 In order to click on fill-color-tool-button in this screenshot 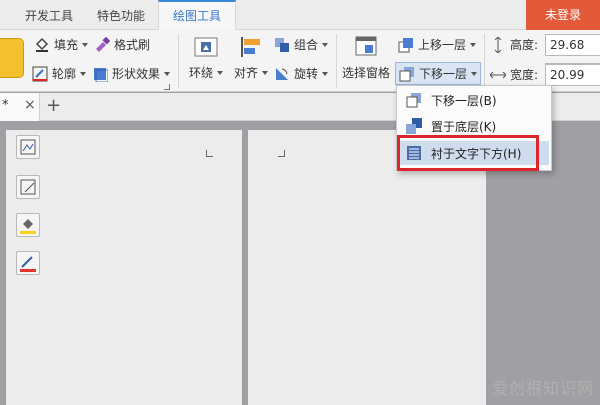, I will do `click(28, 225)`.